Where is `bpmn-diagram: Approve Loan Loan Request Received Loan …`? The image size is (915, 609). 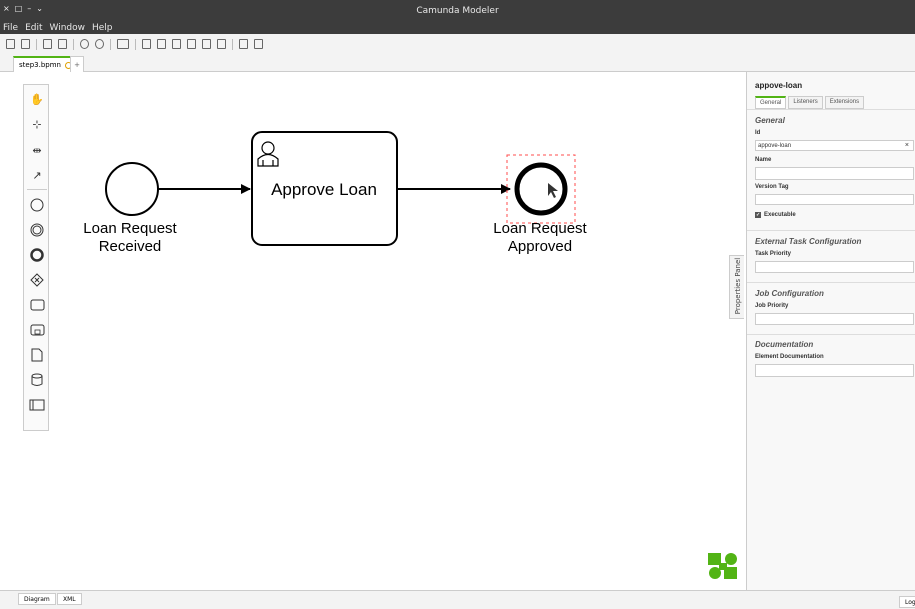
bpmn-diagram: Approve Loan Loan Request Received Loan … is located at coordinates (335, 193).